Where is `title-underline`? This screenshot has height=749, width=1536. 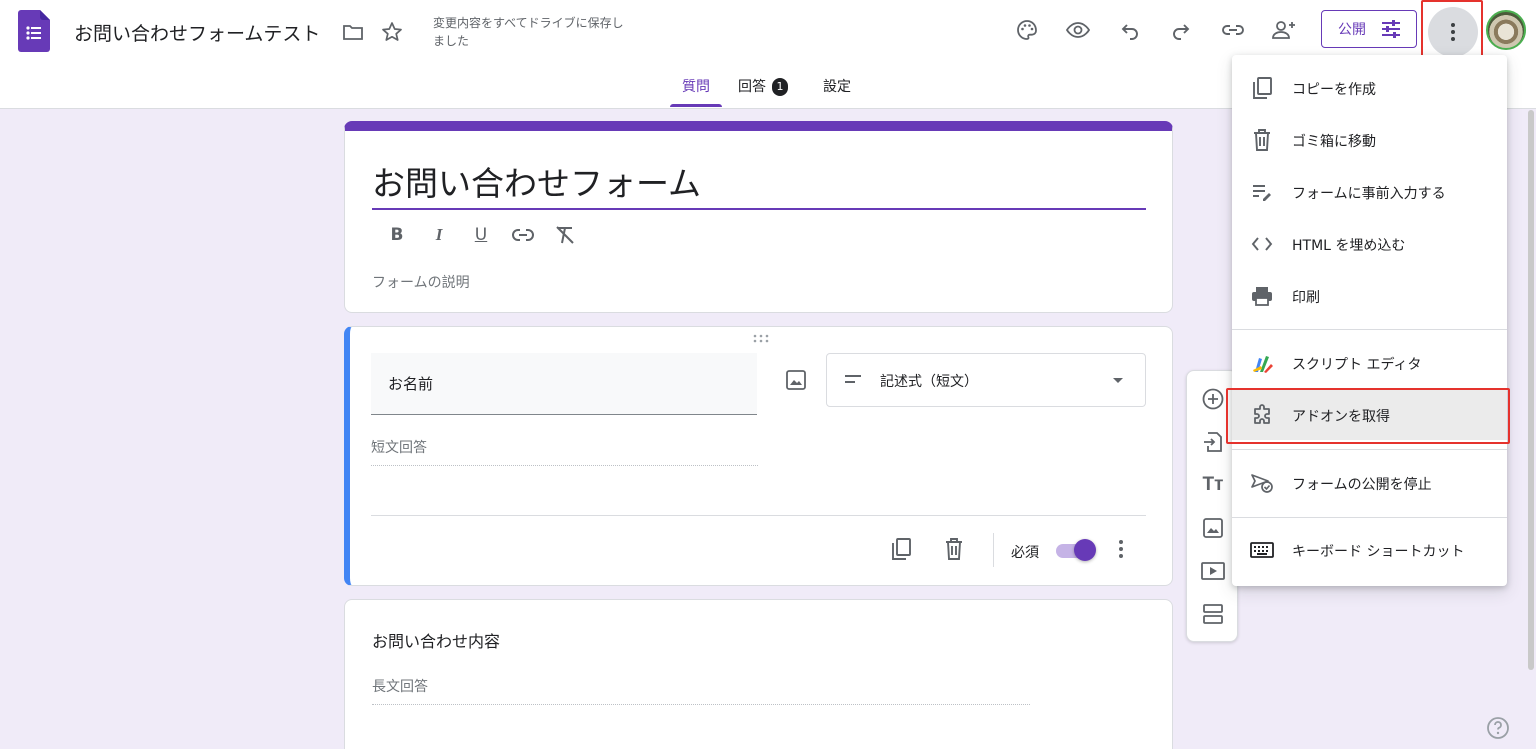 title-underline is located at coordinates (759, 209).